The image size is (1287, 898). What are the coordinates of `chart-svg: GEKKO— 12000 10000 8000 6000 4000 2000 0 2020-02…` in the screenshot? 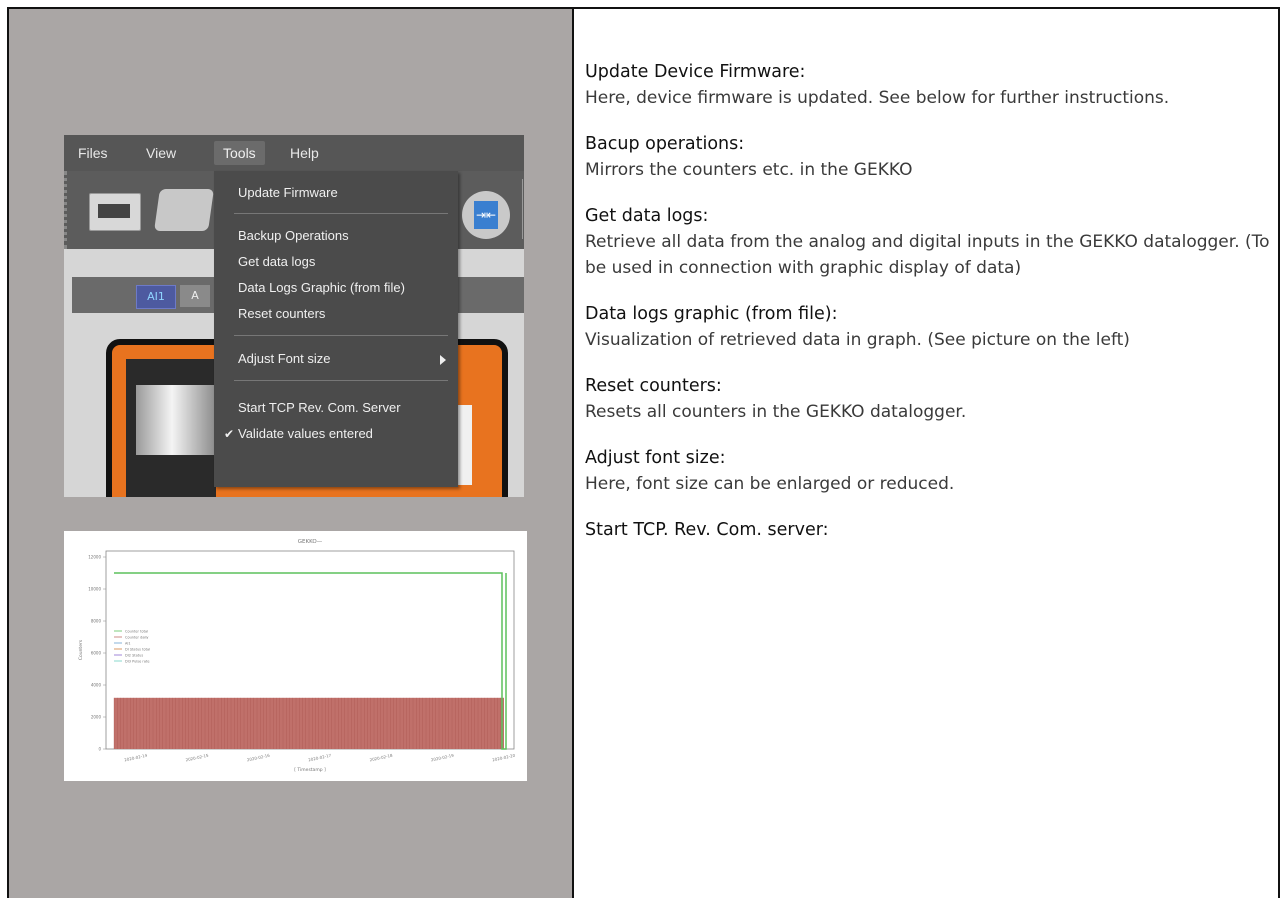 It's located at (297, 656).